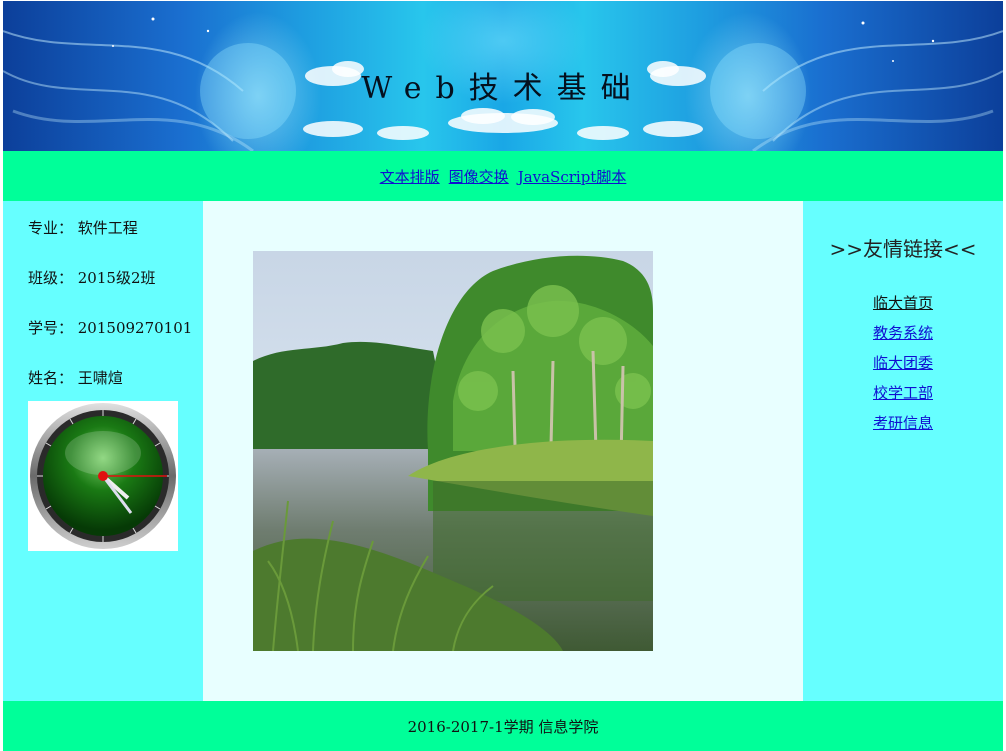 The height and width of the screenshot is (751, 1006). I want to click on student-id-info: 学号： 201509270101, so click(110, 328).